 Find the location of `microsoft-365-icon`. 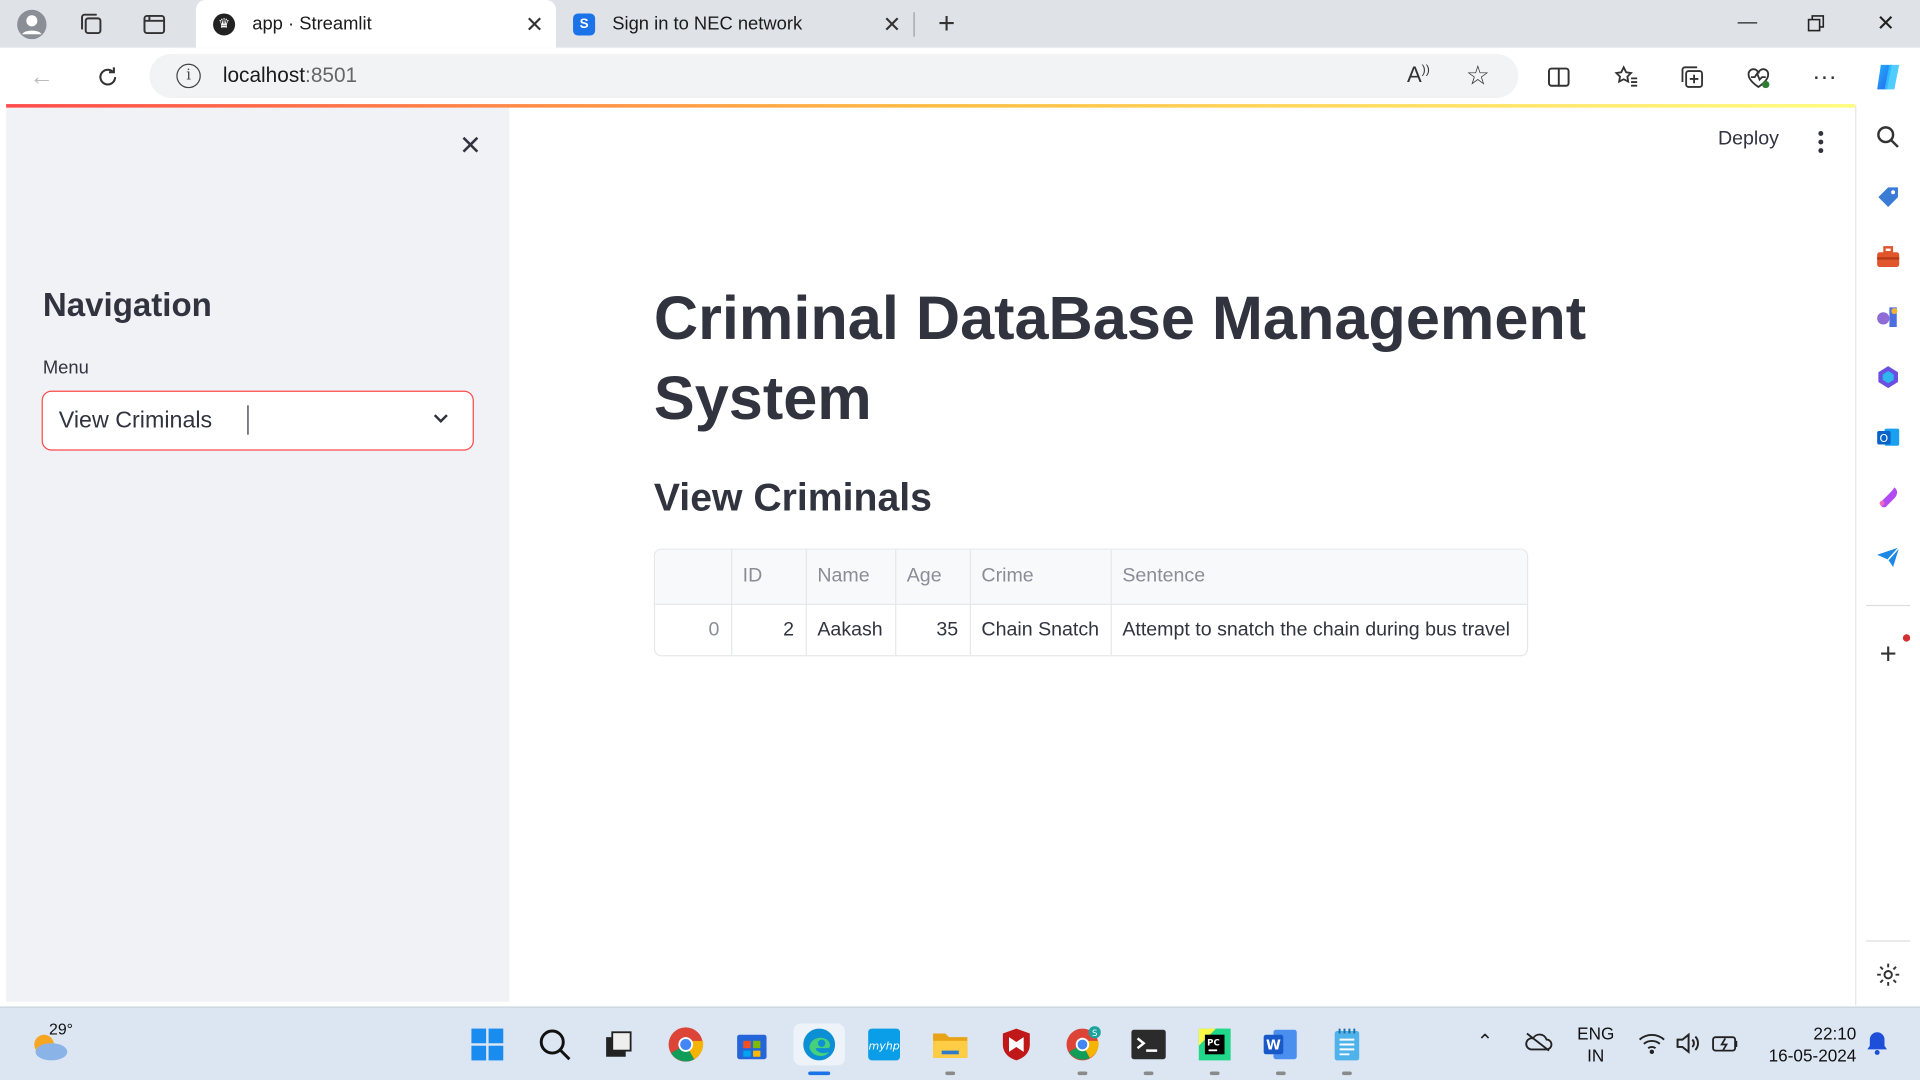

microsoft-365-icon is located at coordinates (1887, 376).